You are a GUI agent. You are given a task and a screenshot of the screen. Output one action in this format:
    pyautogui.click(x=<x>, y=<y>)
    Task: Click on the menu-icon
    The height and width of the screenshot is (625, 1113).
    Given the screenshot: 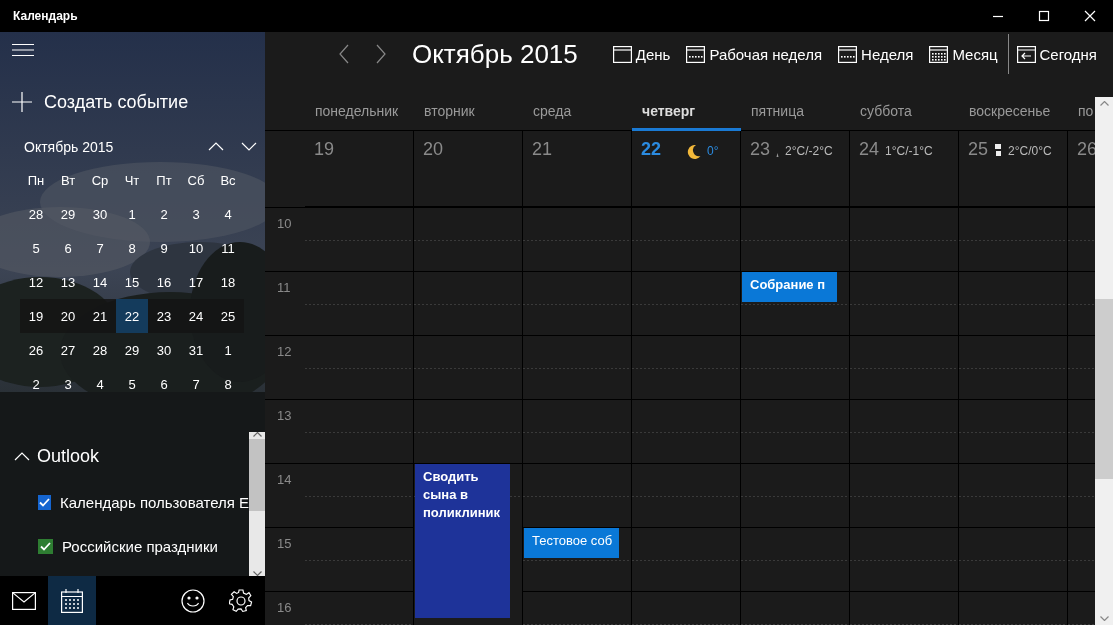 What is the action you would take?
    pyautogui.click(x=23, y=49)
    